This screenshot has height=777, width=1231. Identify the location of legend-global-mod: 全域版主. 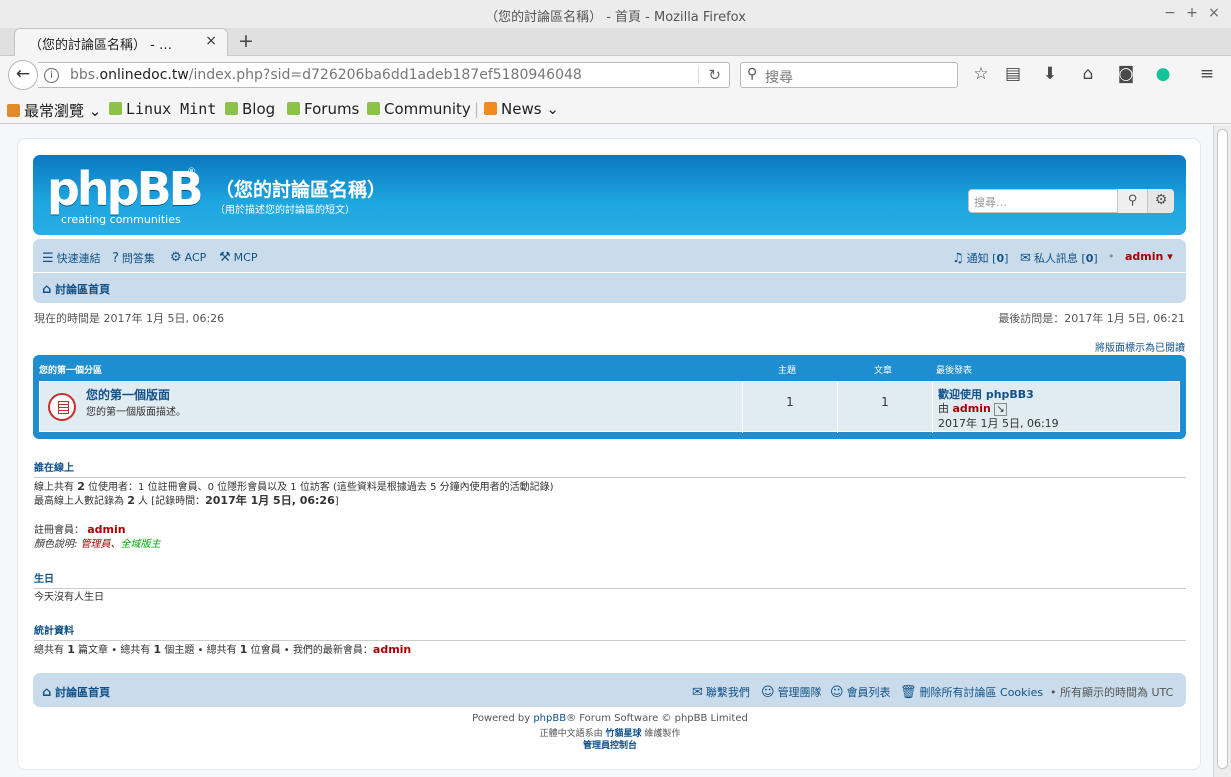
(141, 544).